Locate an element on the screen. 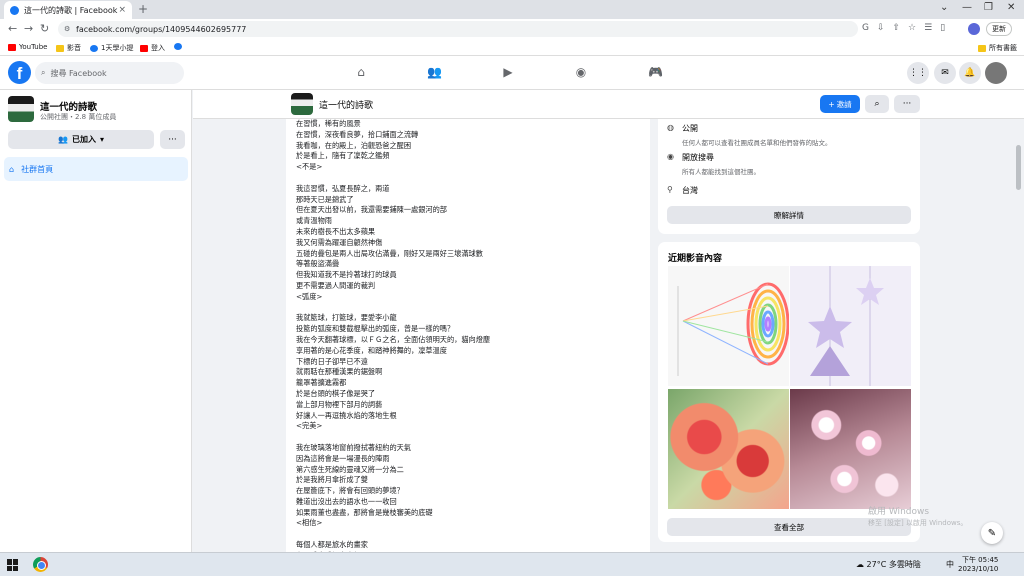 This screenshot has width=1024, height=576. notifications-icon: 🔔 is located at coordinates (970, 73).